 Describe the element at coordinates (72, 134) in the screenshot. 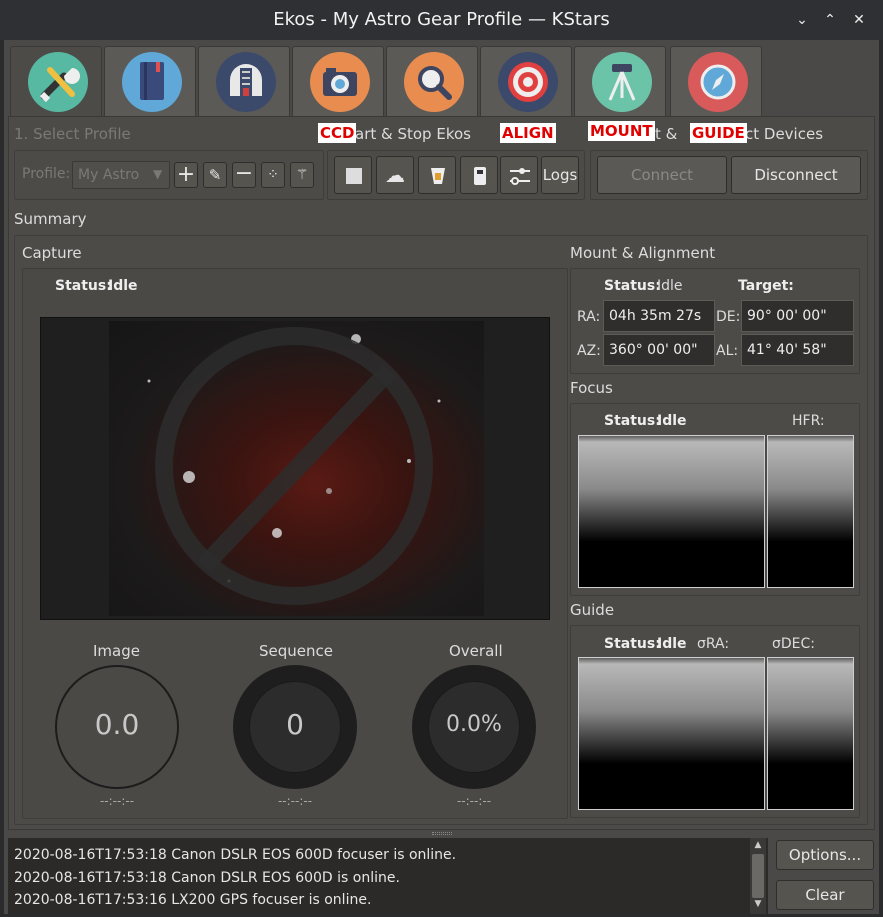

I see `select-profile-label: 1. Select Profile` at that location.